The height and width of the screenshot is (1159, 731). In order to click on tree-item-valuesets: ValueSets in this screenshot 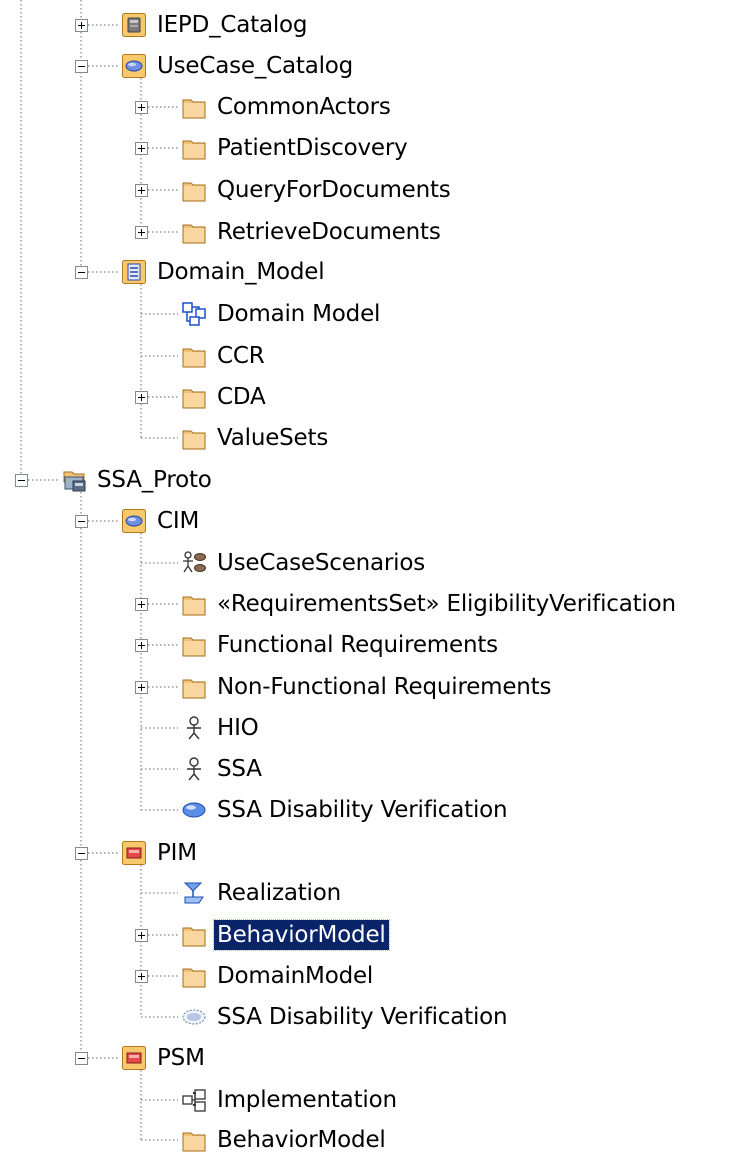, I will do `click(256, 438)`.